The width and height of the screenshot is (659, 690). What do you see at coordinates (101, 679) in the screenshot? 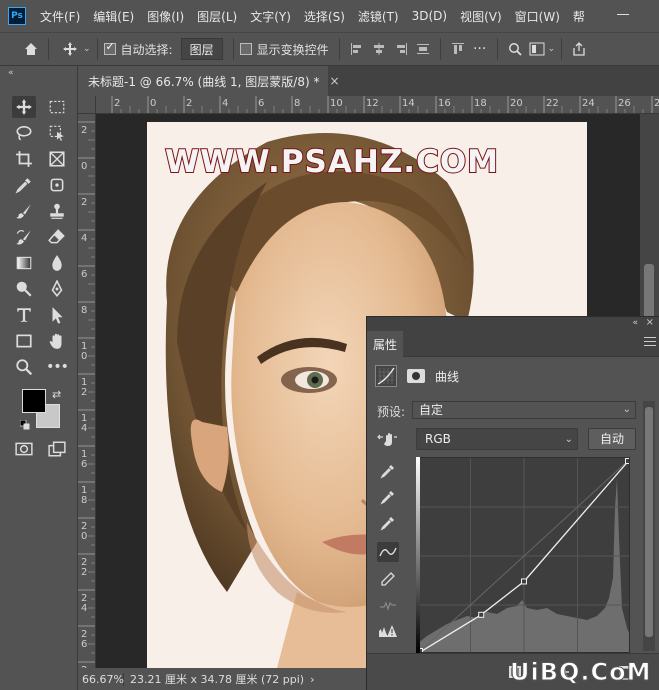
I see `zoom-level: 66.67%` at bounding box center [101, 679].